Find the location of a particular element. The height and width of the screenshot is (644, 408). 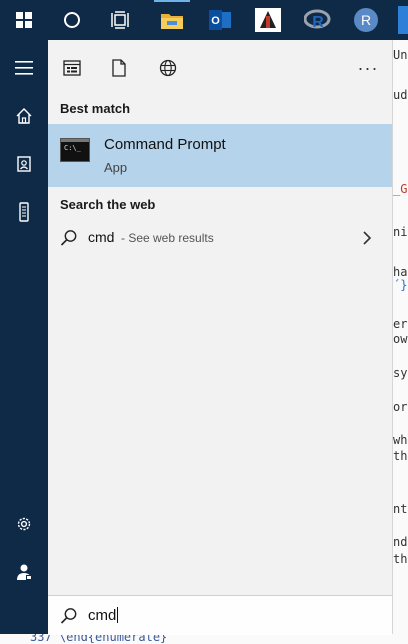

editor-bottom-line: 337 \end{enumerate} is located at coordinates (99, 639).